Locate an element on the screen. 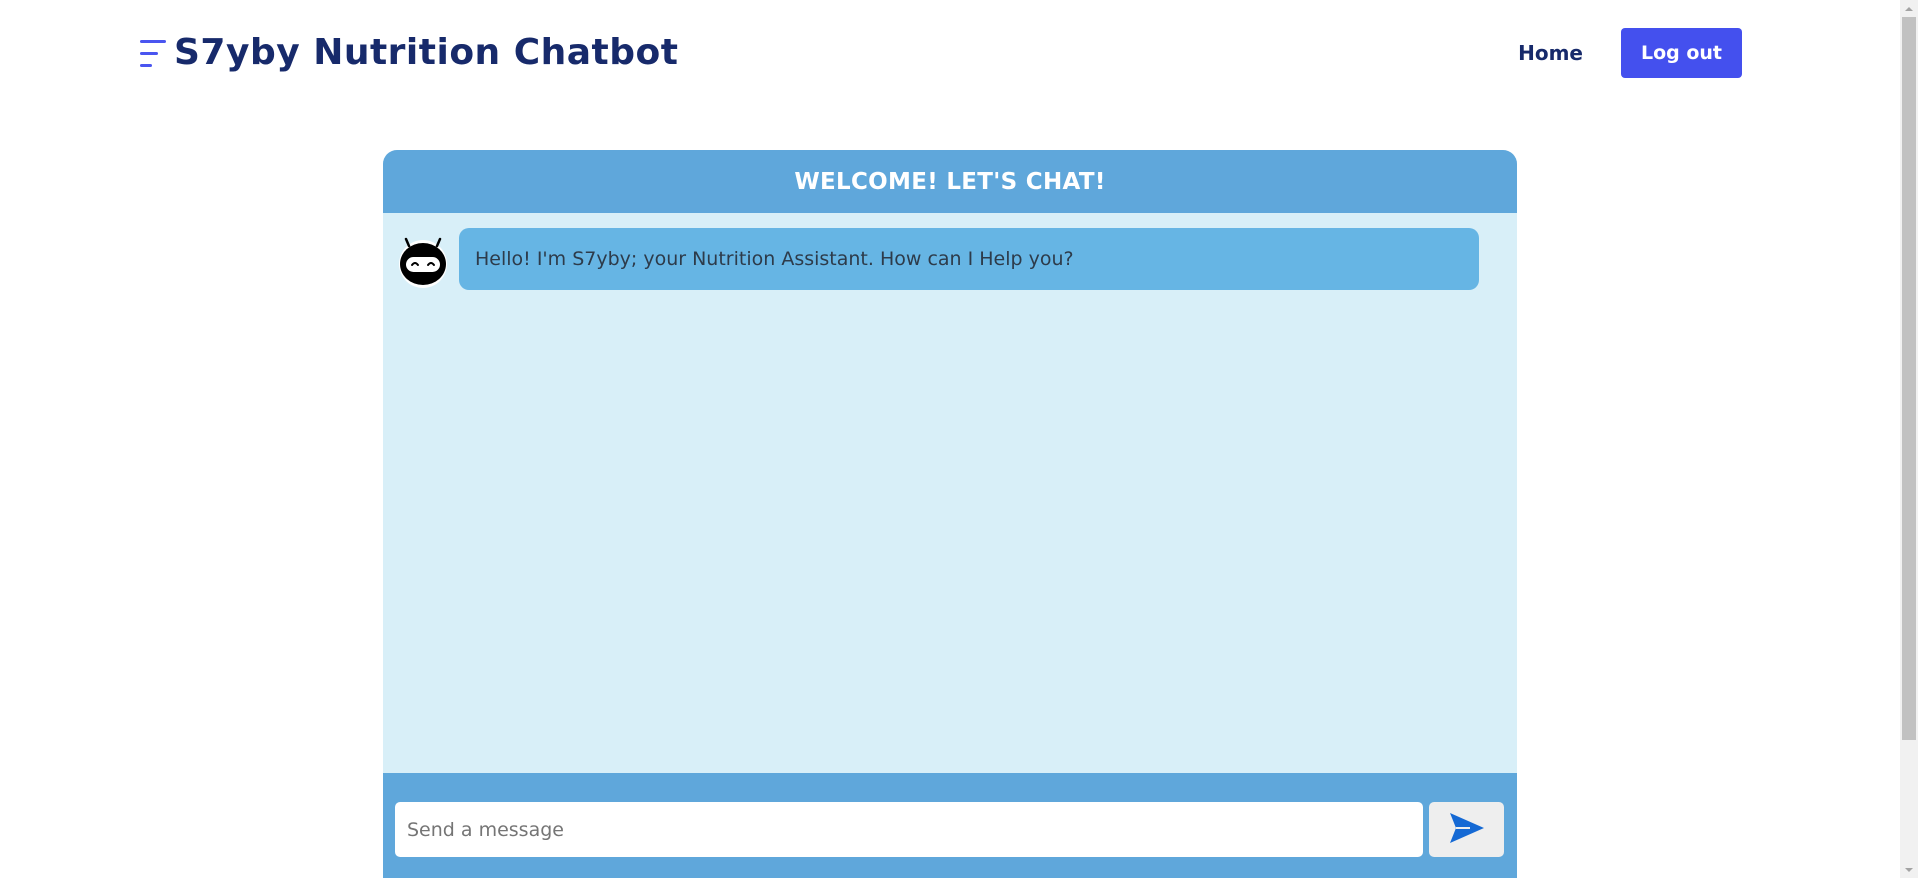 Image resolution: width=1918 pixels, height=878 pixels. send-icon is located at coordinates (1467, 829).